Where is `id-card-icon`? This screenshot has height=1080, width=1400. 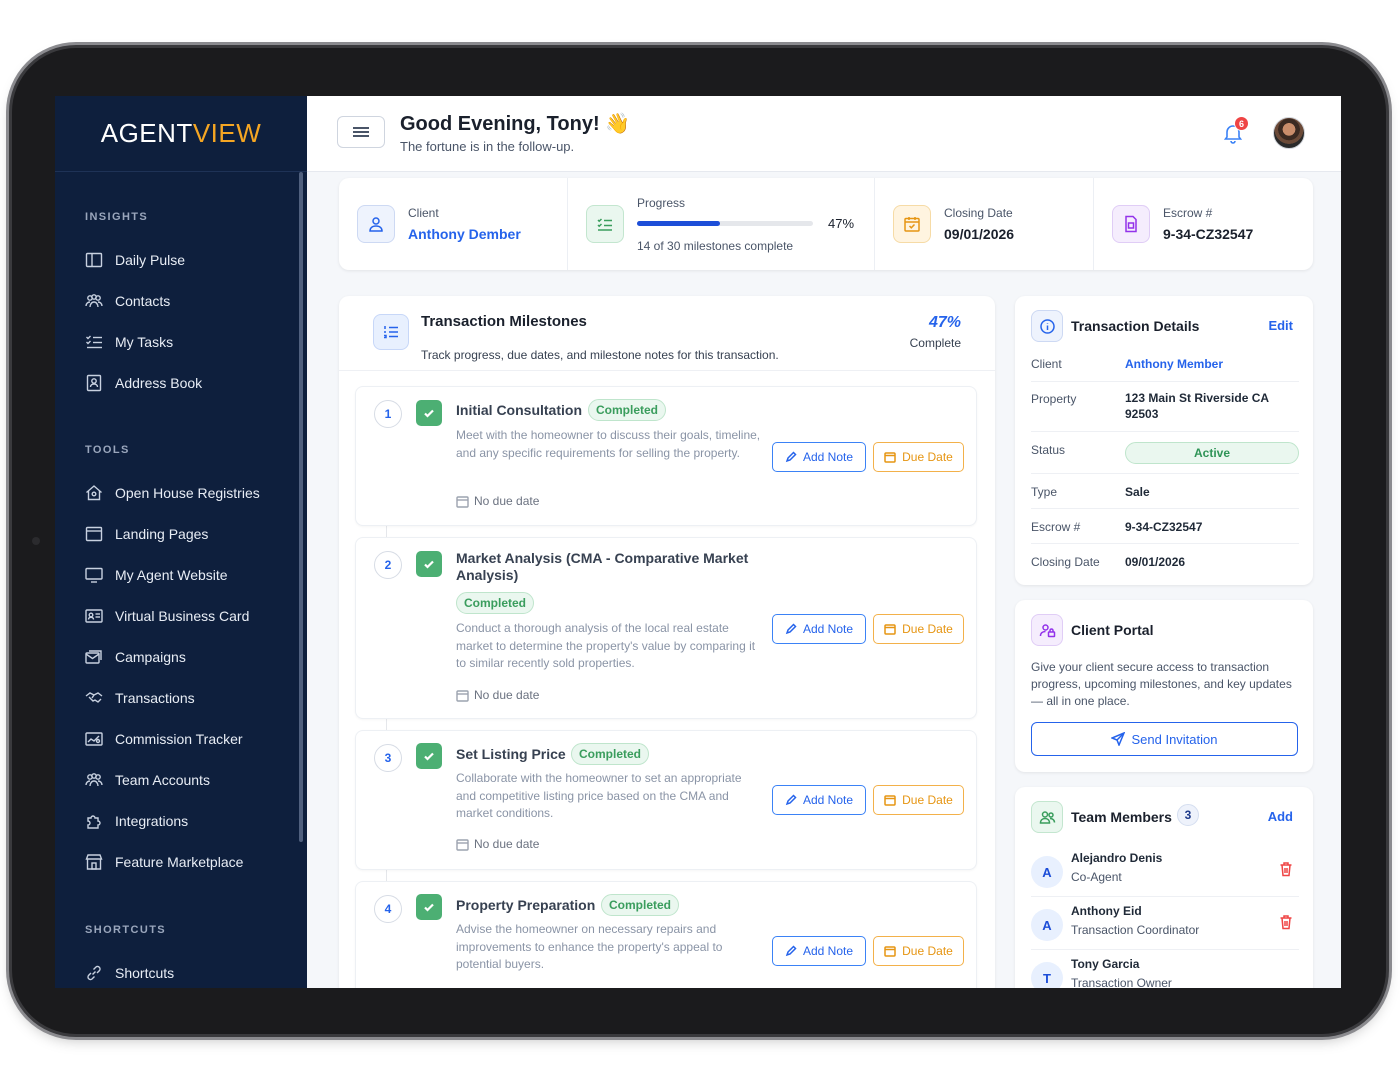 id-card-icon is located at coordinates (94, 616).